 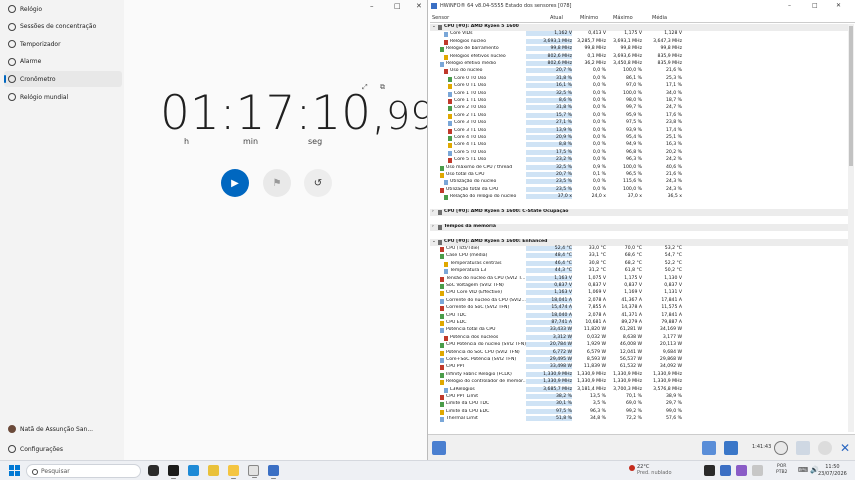 What do you see at coordinates (642, 227) in the screenshot?
I see `sensor-group-header: › Tempos da memória` at bounding box center [642, 227].